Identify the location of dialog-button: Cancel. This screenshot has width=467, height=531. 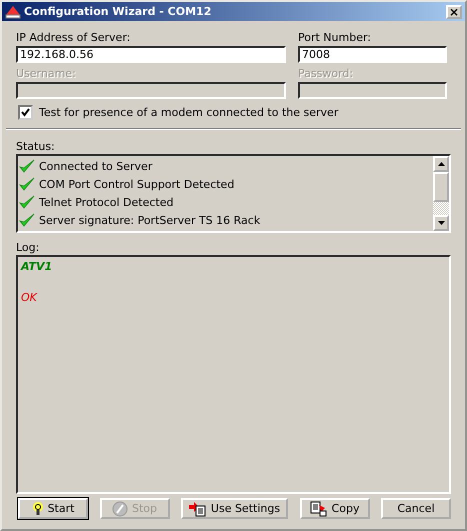
(416, 508).